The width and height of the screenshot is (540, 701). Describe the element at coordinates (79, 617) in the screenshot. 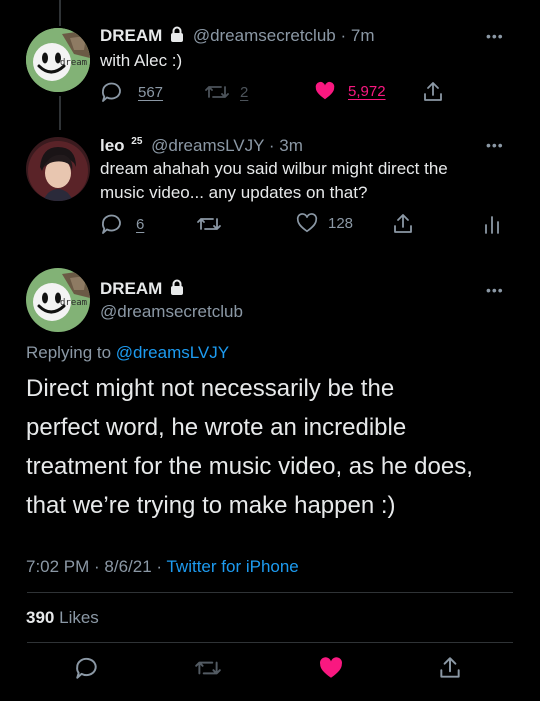

I see `likes-label: Likes` at that location.